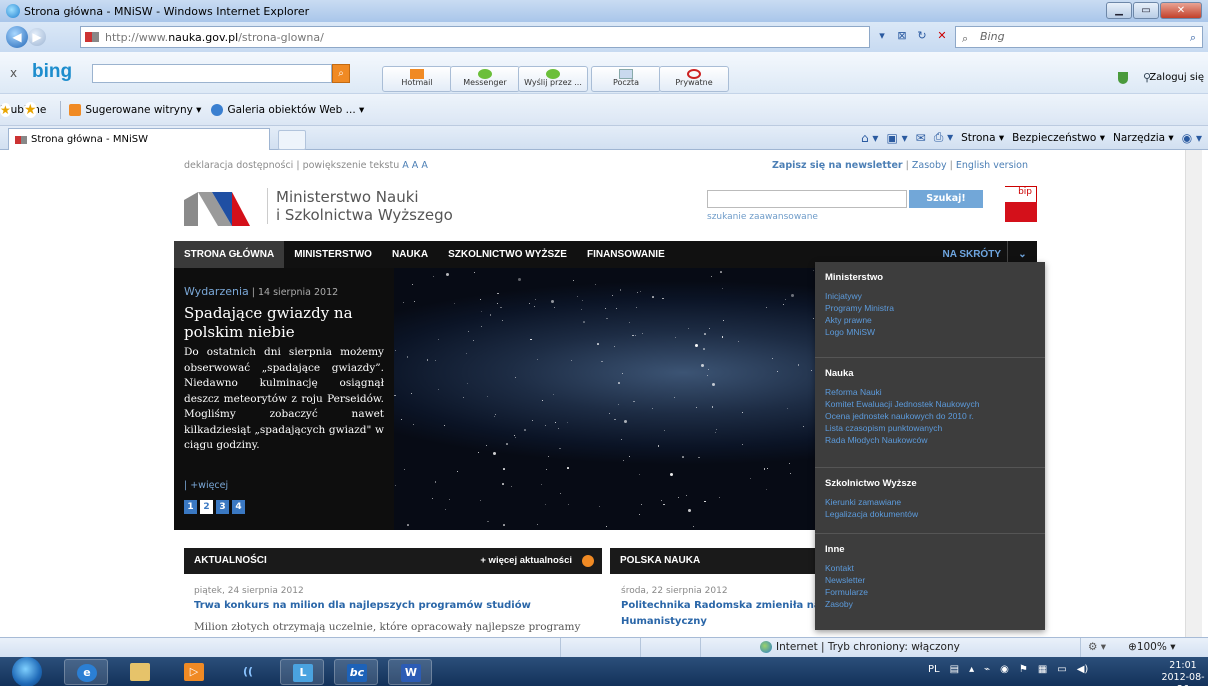  I want to click on compatibility-icon: ⊠, so click(902, 36).